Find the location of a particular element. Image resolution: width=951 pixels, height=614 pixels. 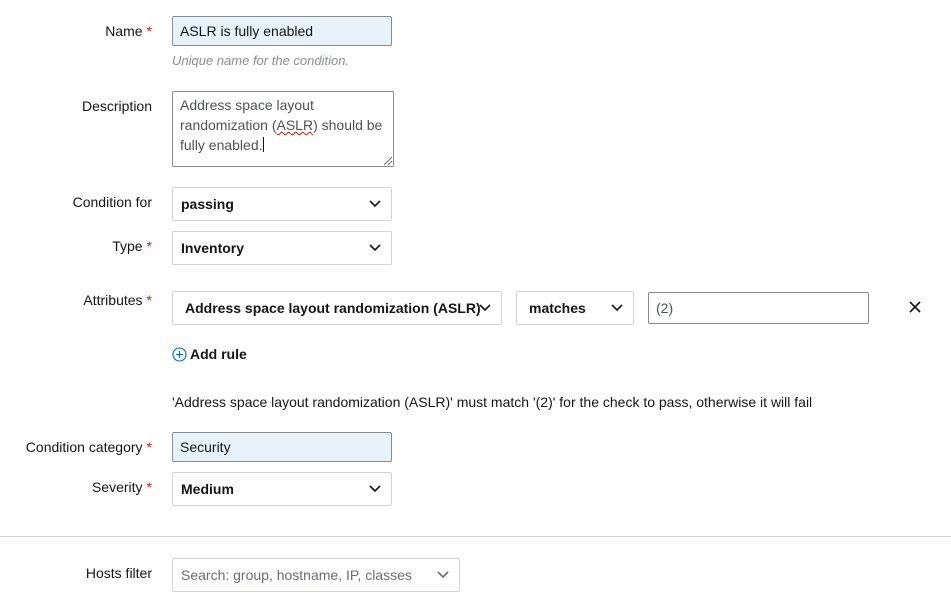

add-rule-button: Add rule is located at coordinates (209, 354).